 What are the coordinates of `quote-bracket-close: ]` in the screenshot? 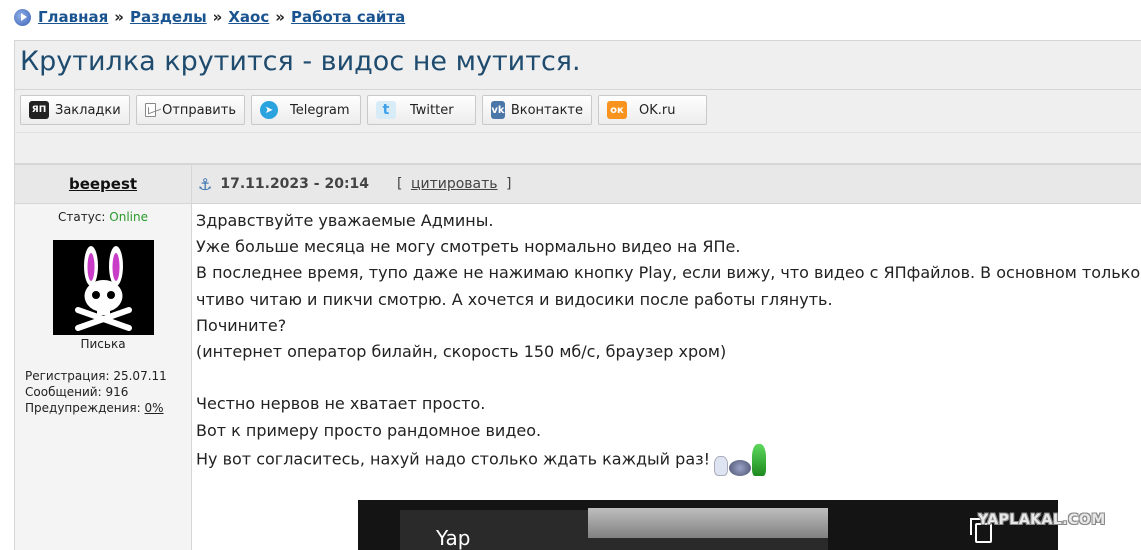 It's located at (509, 184).